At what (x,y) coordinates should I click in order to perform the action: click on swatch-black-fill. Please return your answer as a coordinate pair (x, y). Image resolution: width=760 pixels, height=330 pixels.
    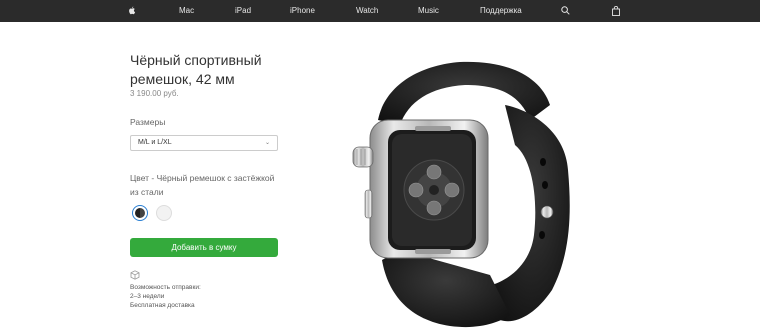
    Looking at the image, I should click on (140, 213).